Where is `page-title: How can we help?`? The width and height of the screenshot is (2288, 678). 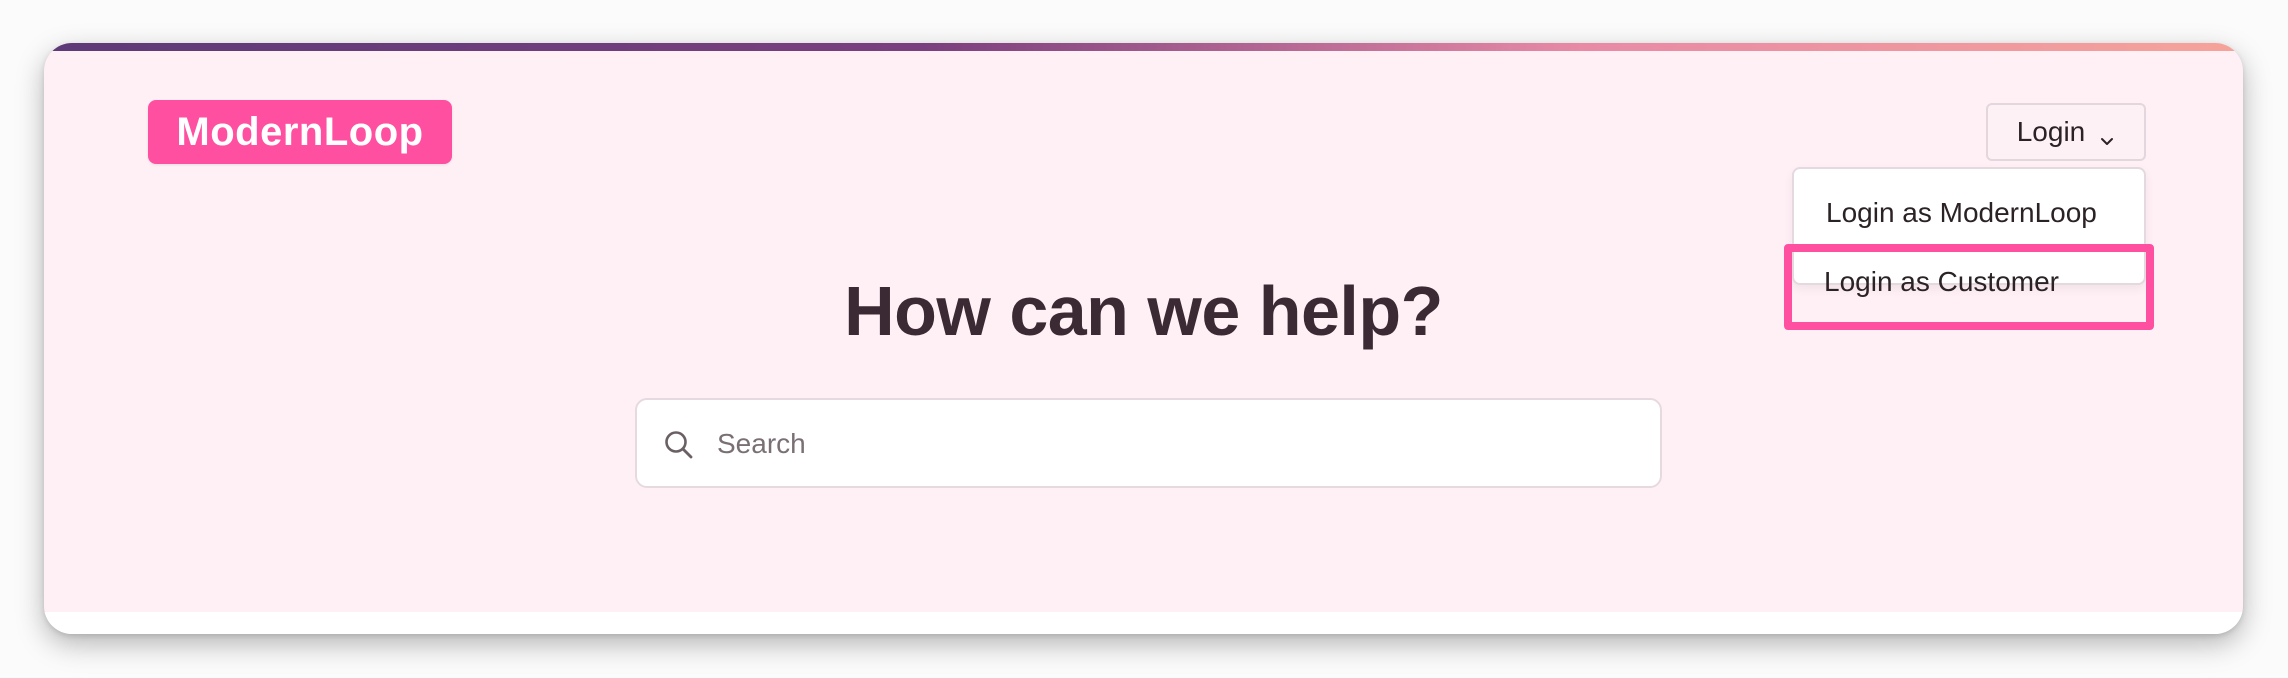 page-title: How can we help? is located at coordinates (1143, 311).